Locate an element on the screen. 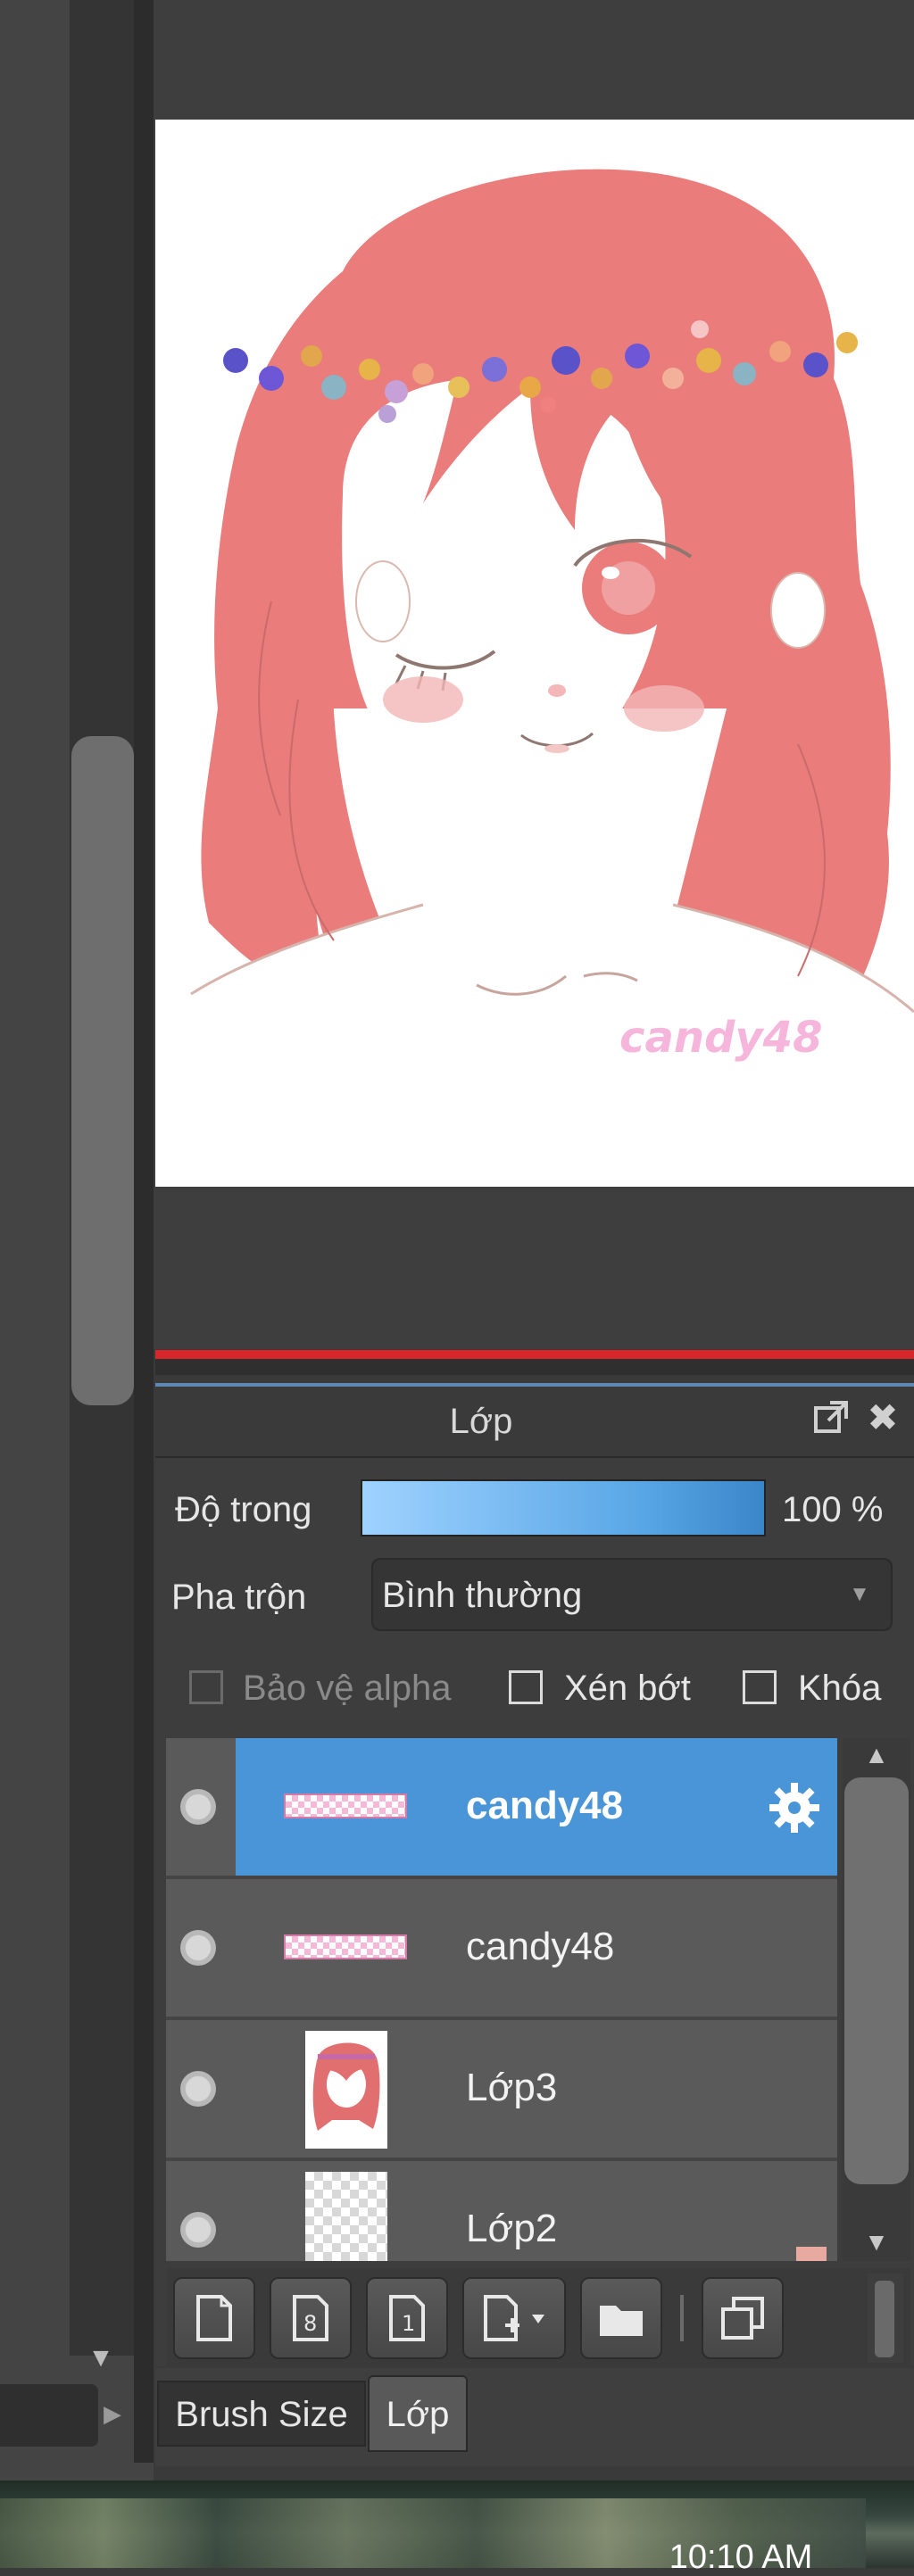  duplicate-layer-icon is located at coordinates (742, 2318).